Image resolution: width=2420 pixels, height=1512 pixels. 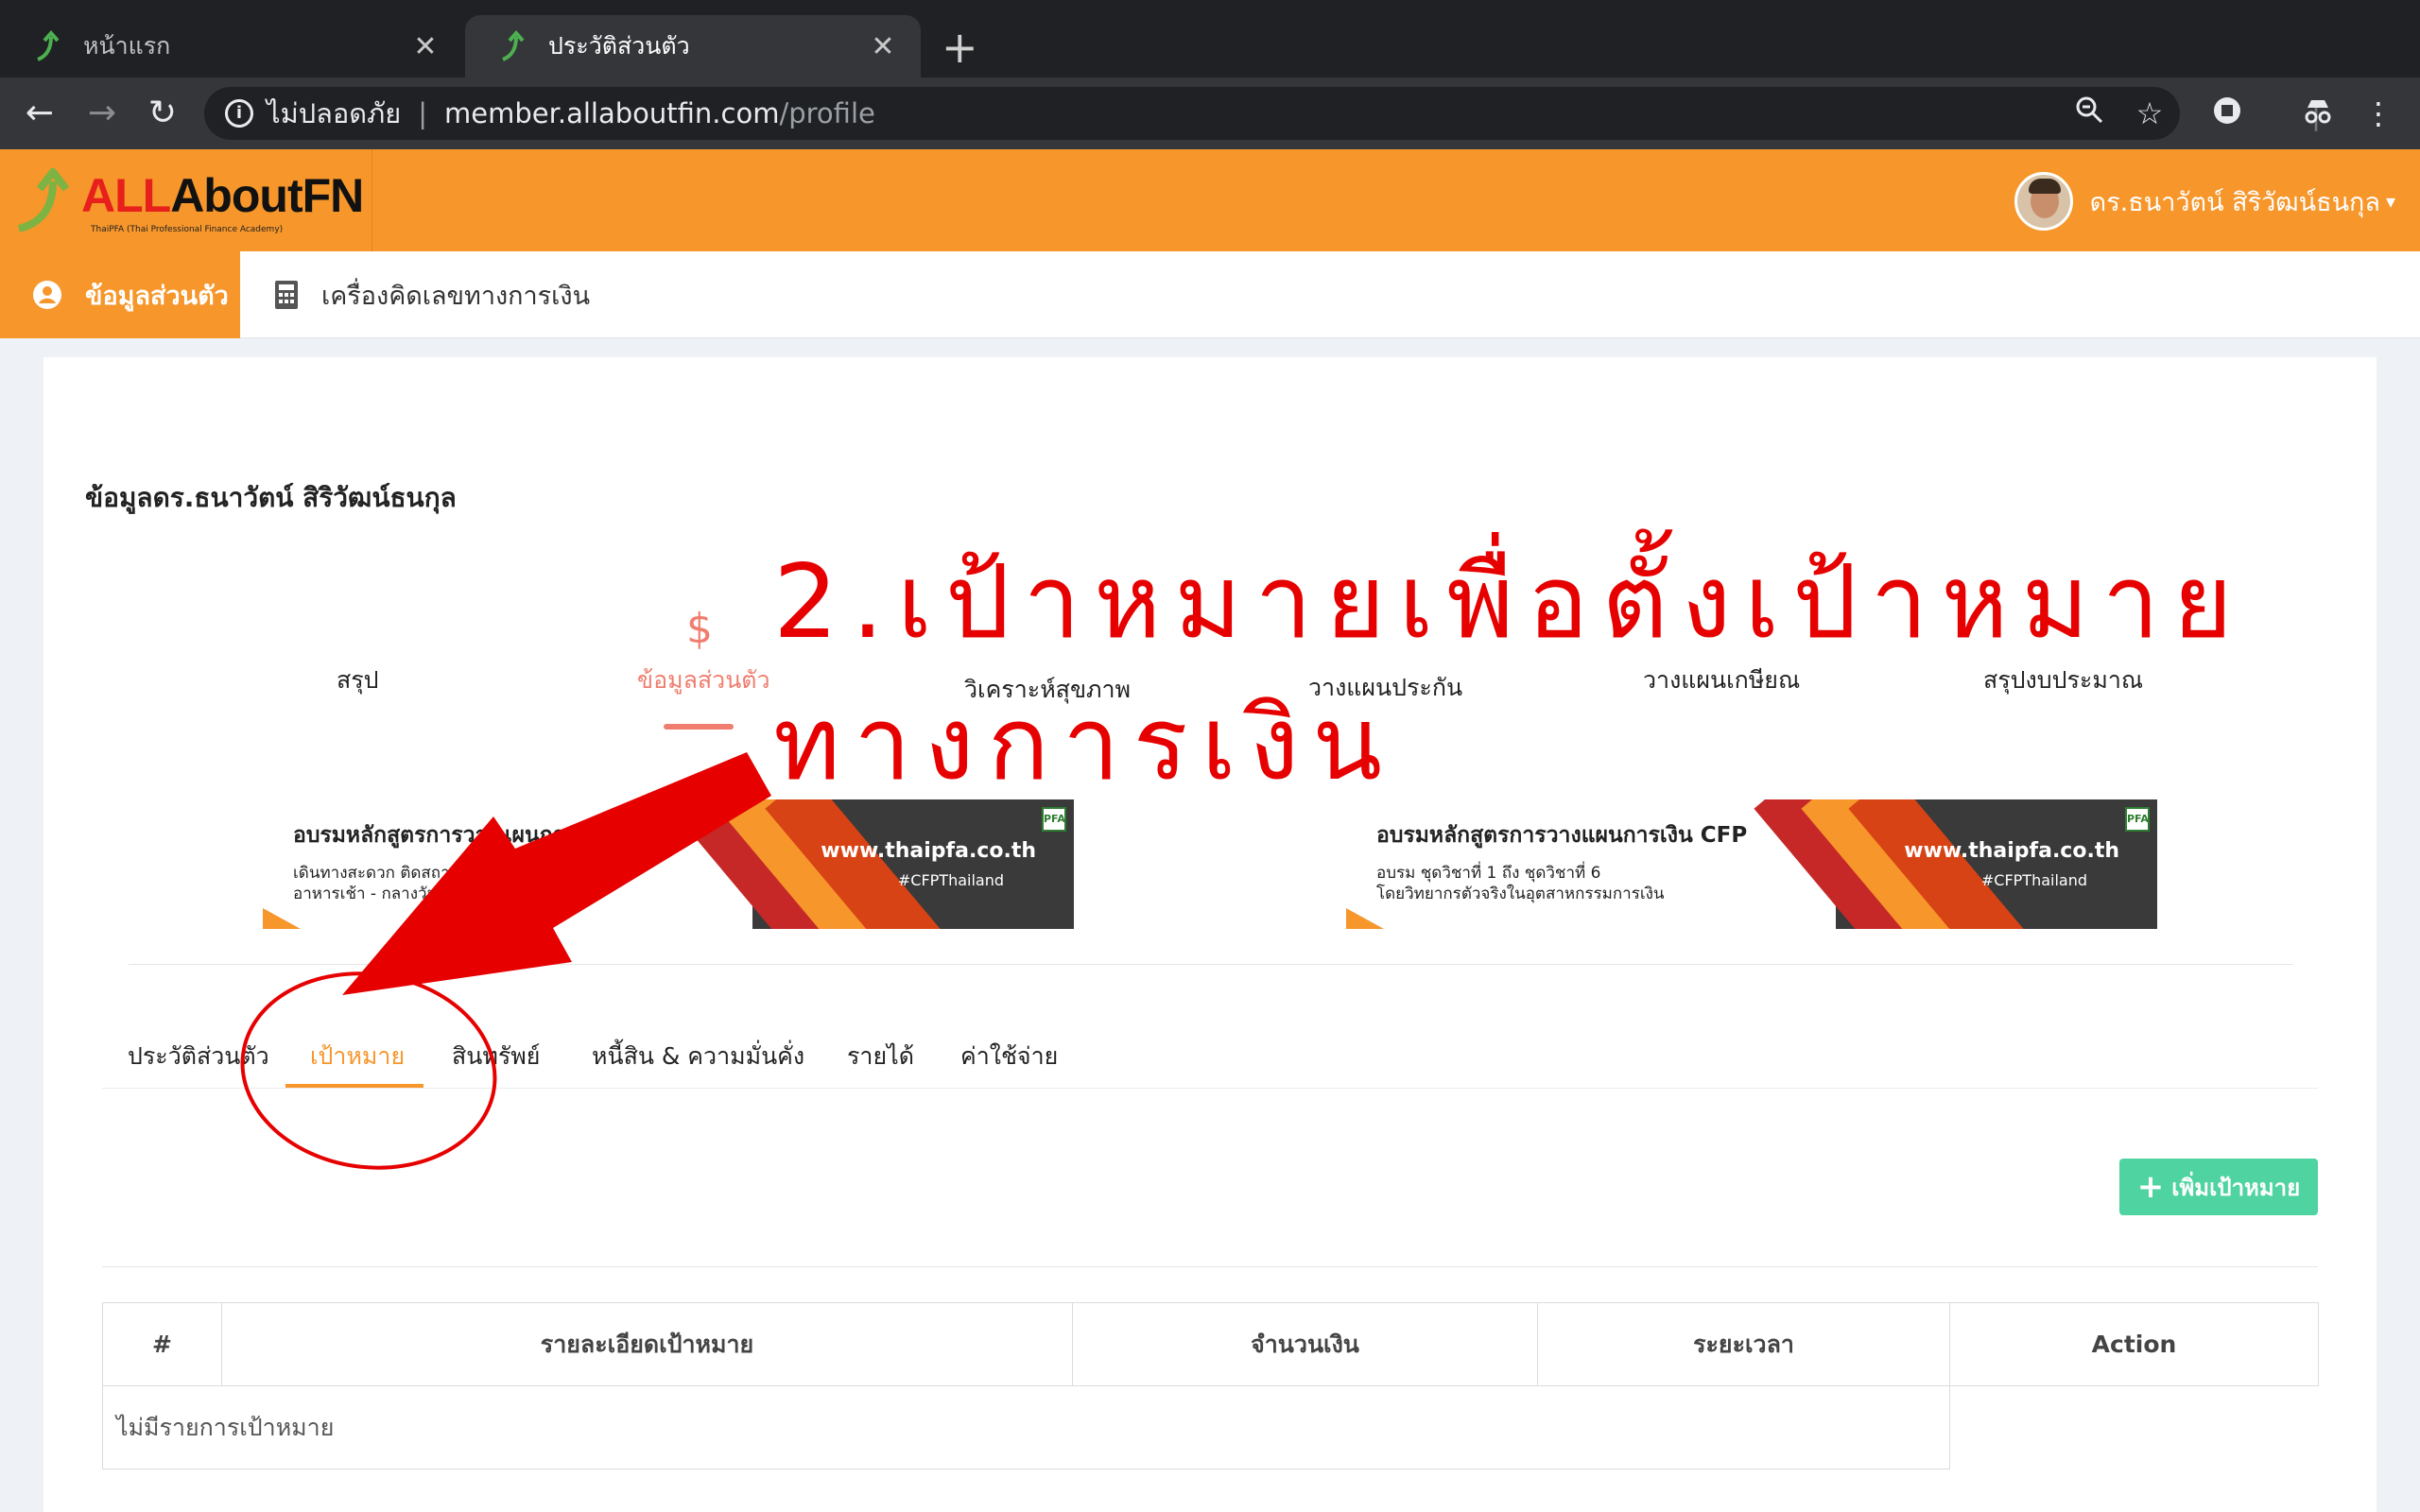 What do you see at coordinates (2138, 819) in the screenshot?
I see `thaipfa-badge-icon: PFA` at bounding box center [2138, 819].